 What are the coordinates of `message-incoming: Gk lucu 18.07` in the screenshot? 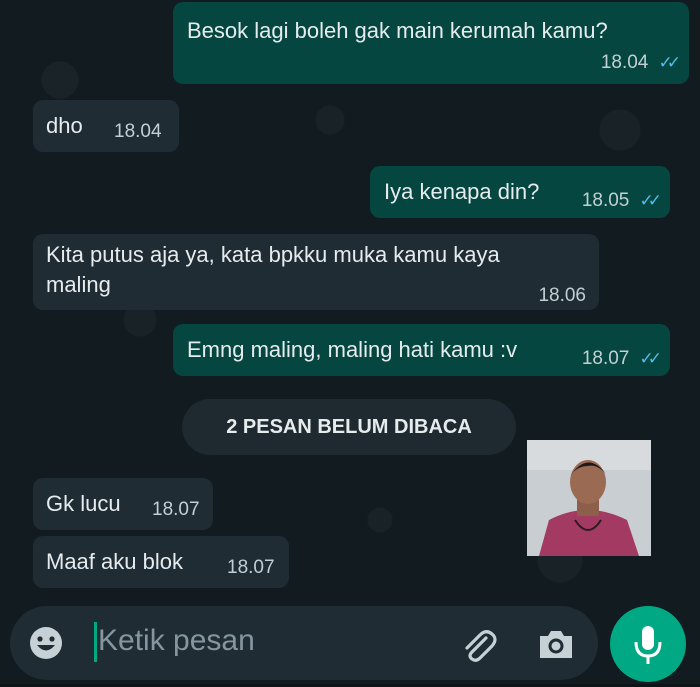 It's located at (123, 504).